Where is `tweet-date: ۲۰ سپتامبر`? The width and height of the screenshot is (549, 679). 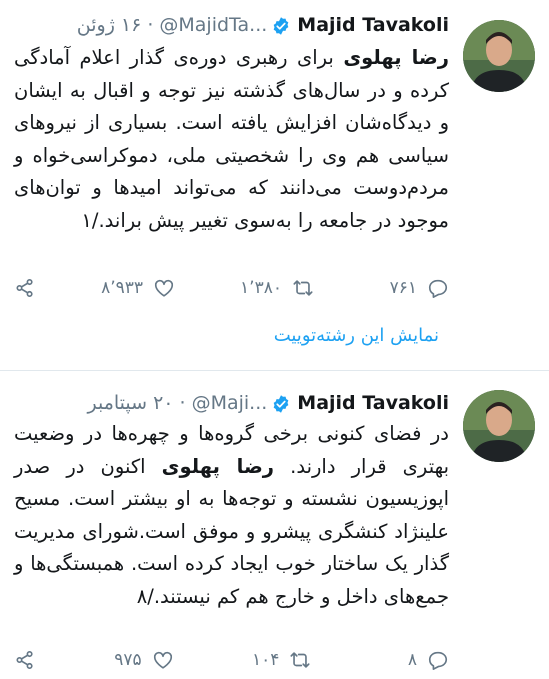 tweet-date: ۲۰ سپتامبر is located at coordinates (130, 403).